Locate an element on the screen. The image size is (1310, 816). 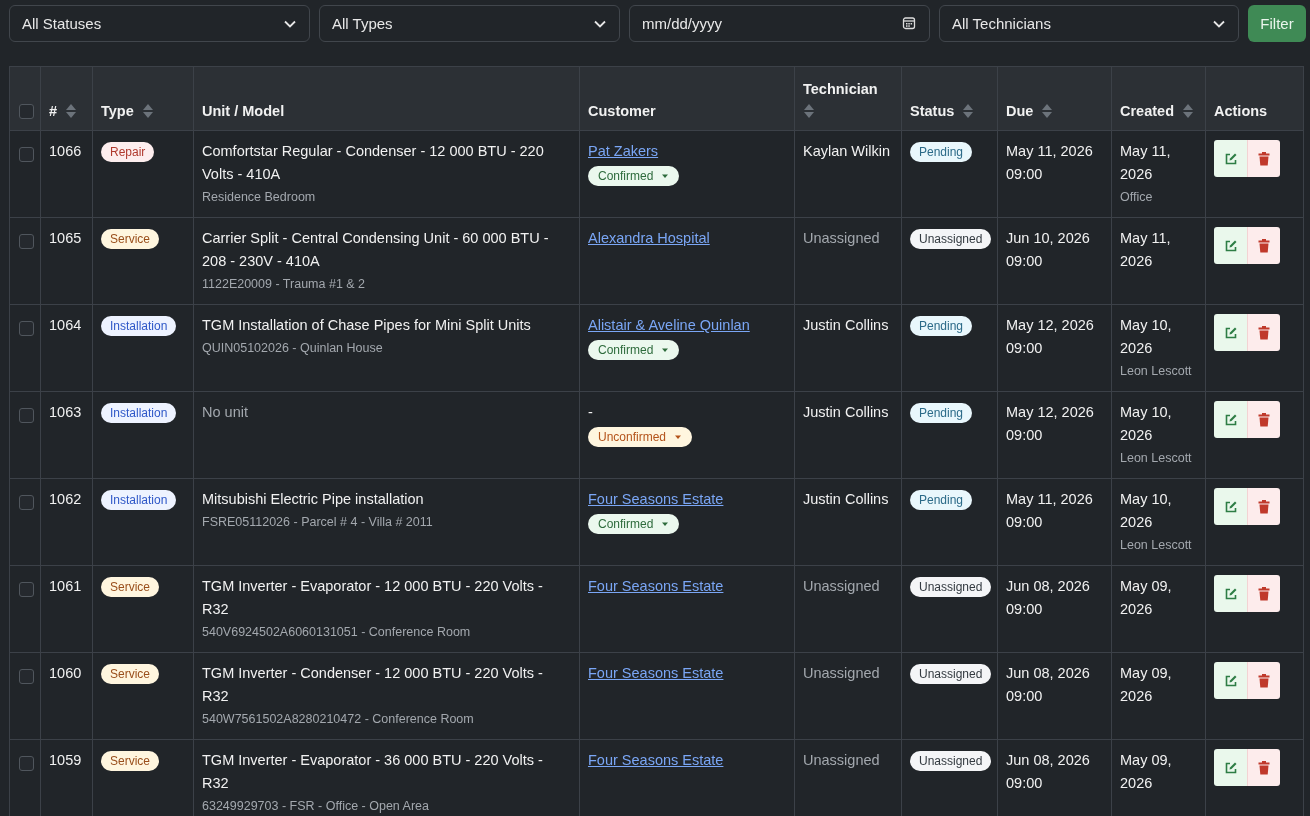
confirmation-dropdown: Unconfirmed is located at coordinates (640, 437).